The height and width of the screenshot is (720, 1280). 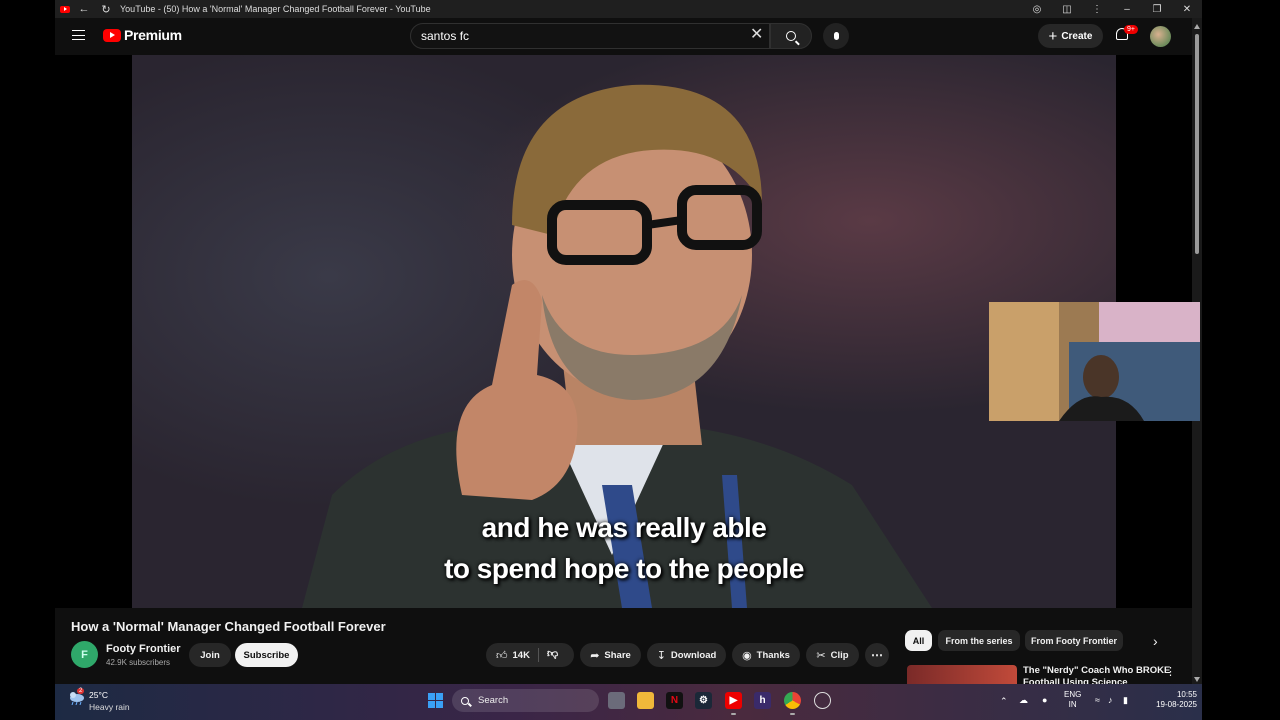 I want to click on netflix-icon: N, so click(x=674, y=700).